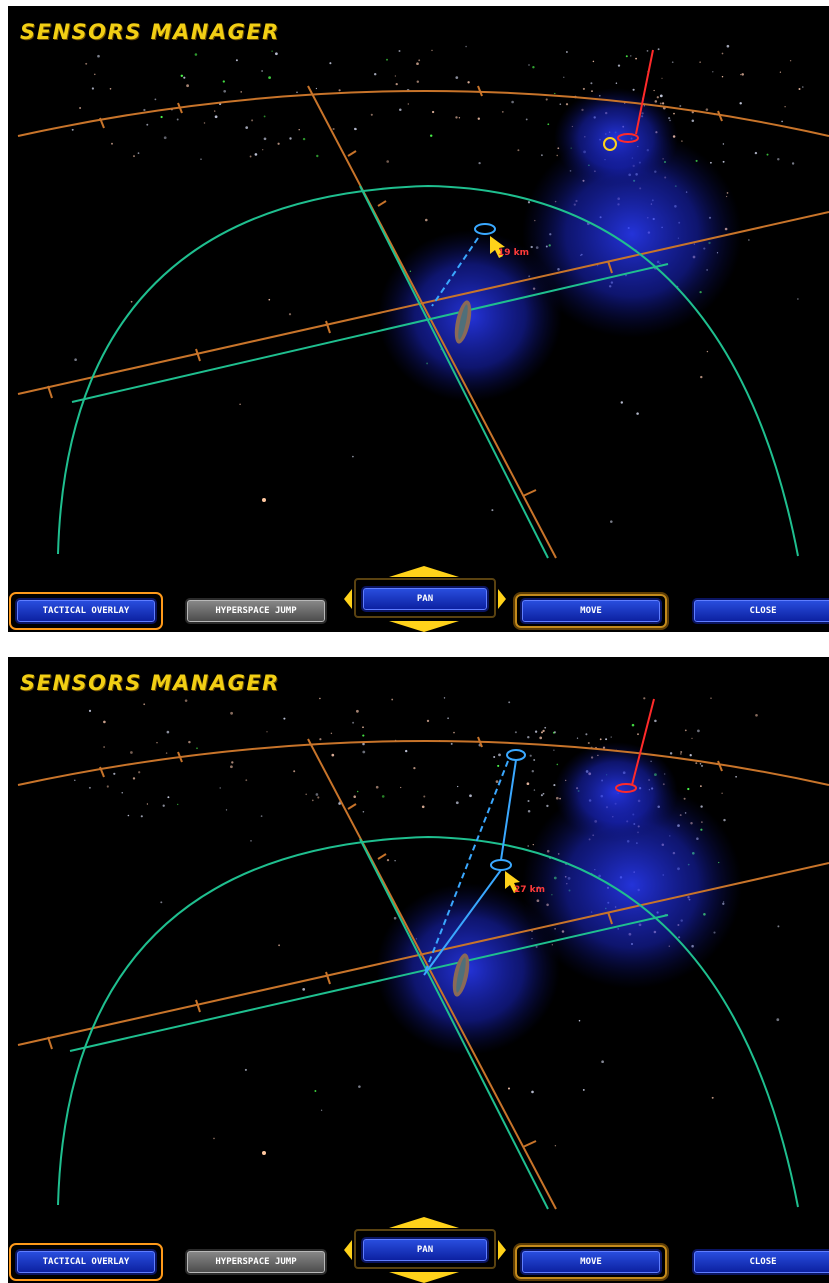 This screenshot has width=829, height=1283. I want to click on grid-arc-orange, so click(423, 763).